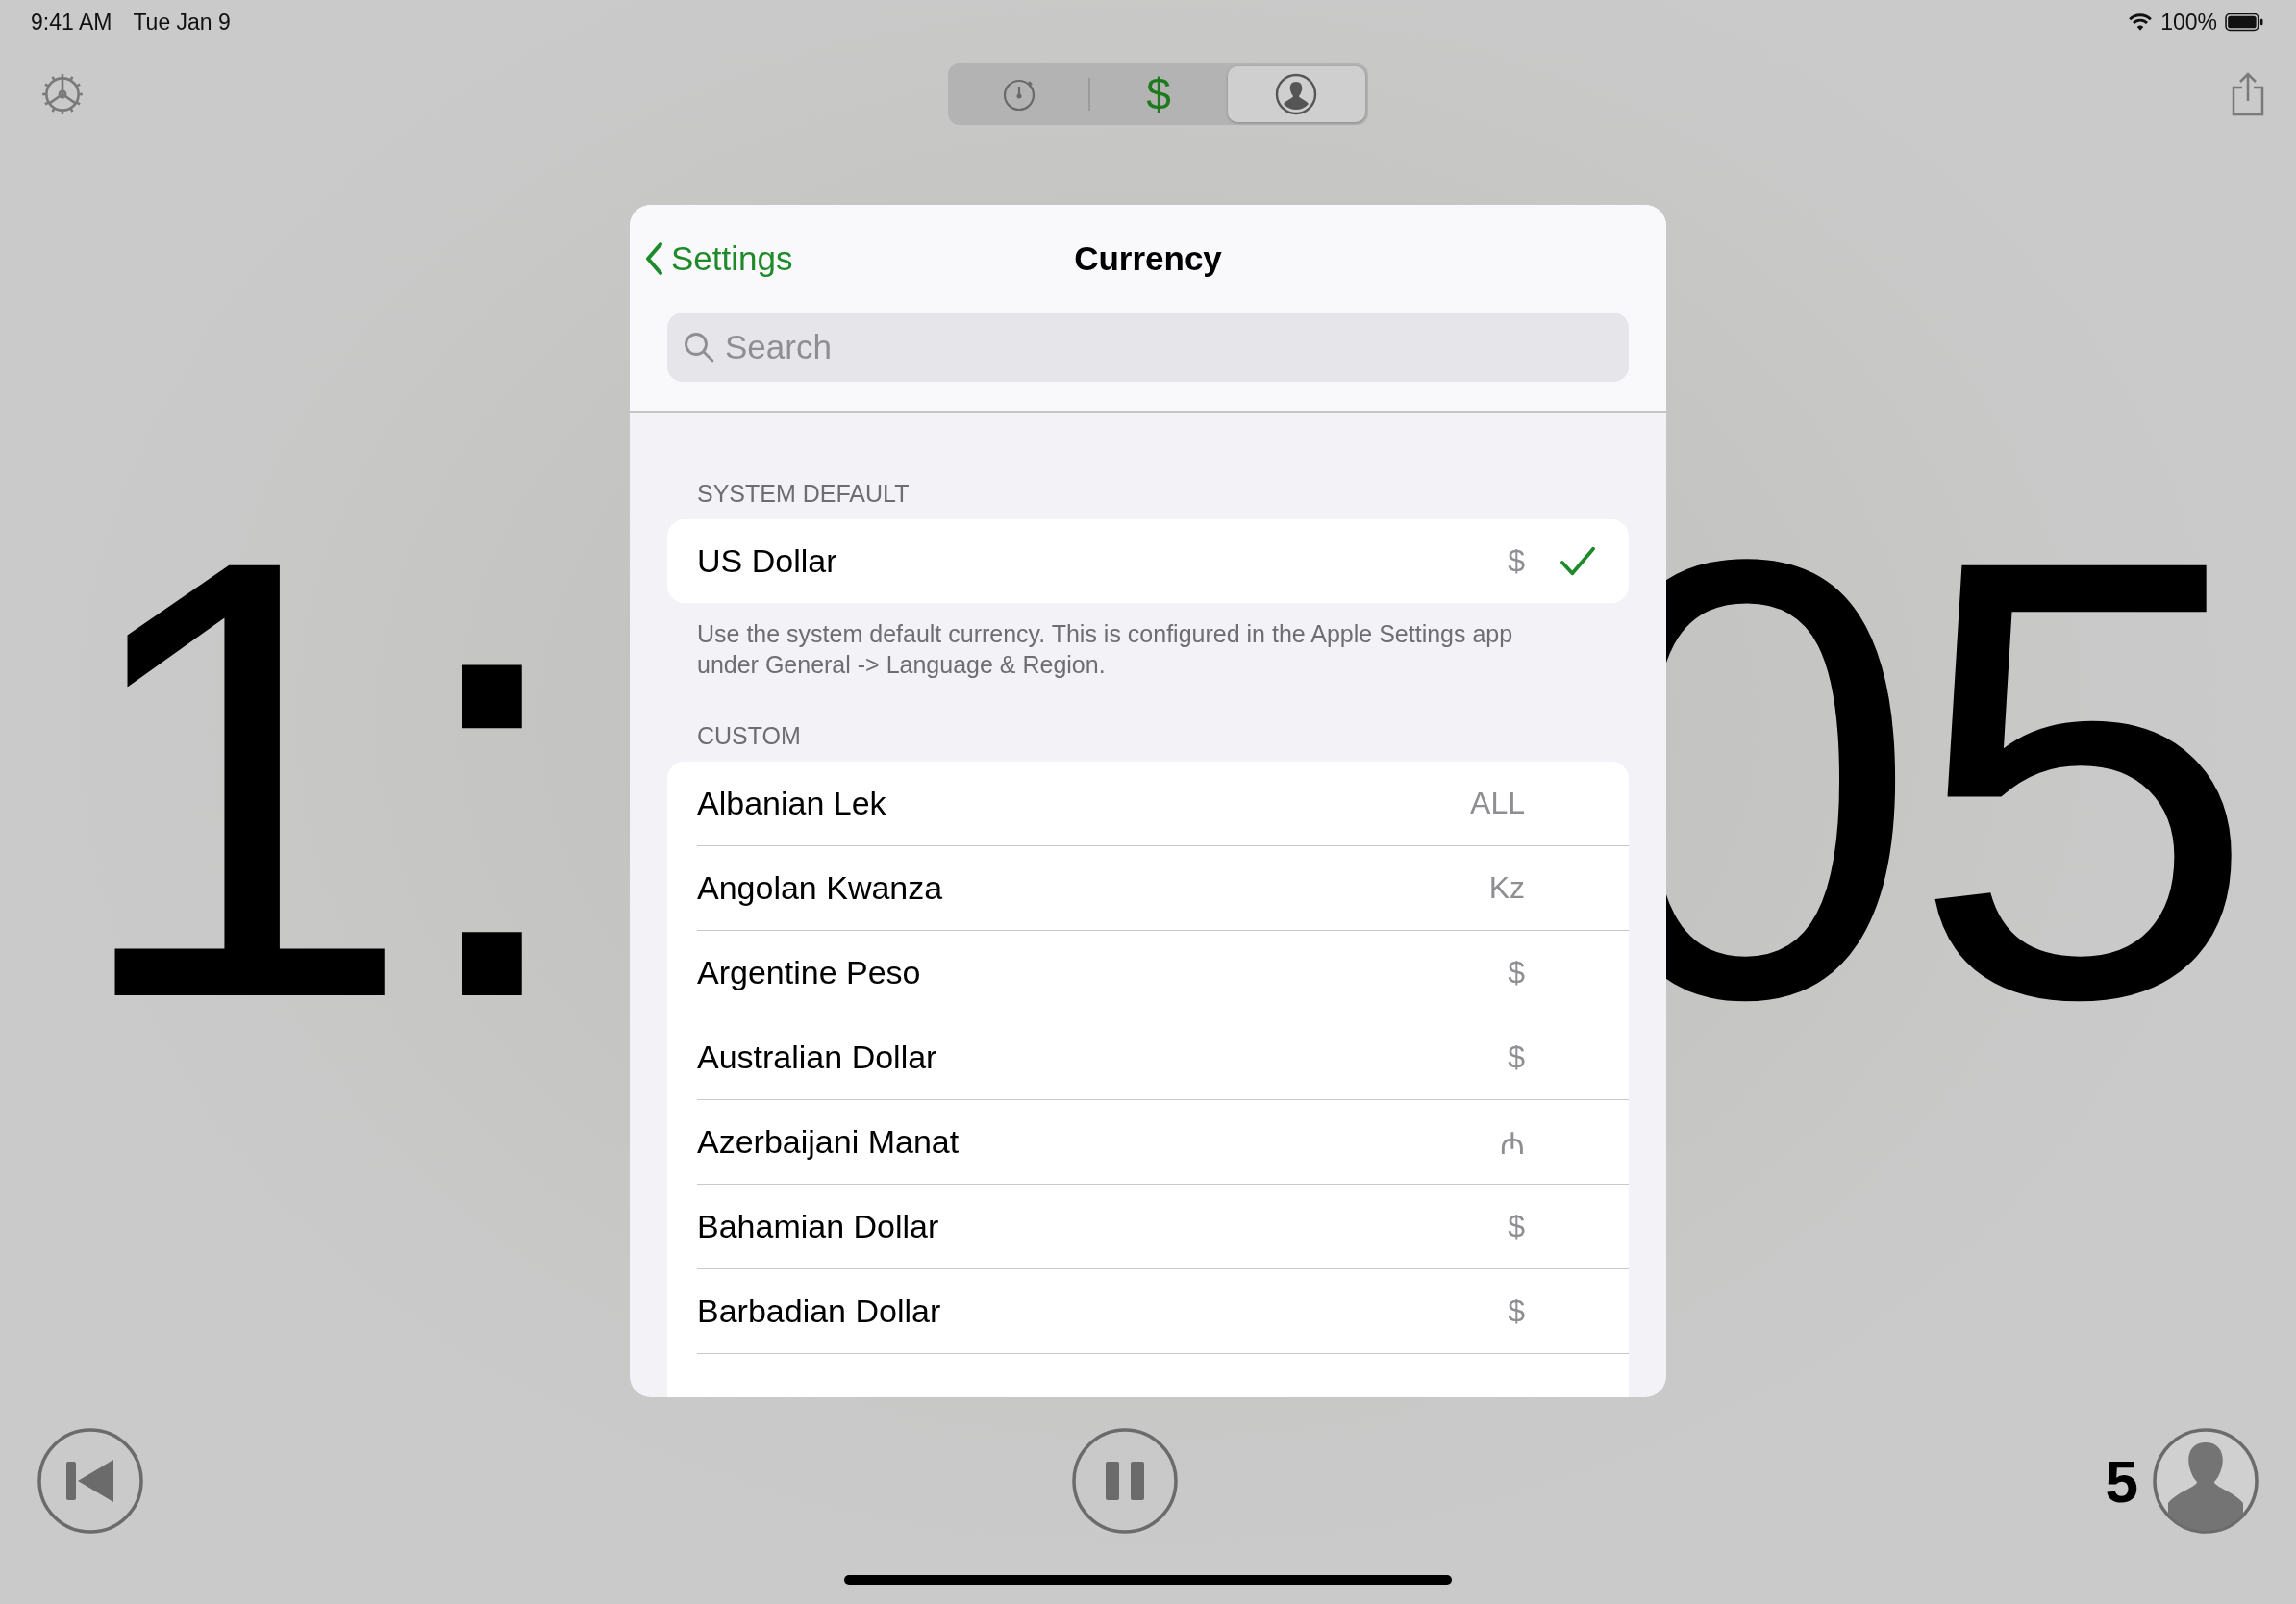  Describe the element at coordinates (2121, 1481) in the screenshot. I see `player-count: 5` at that location.